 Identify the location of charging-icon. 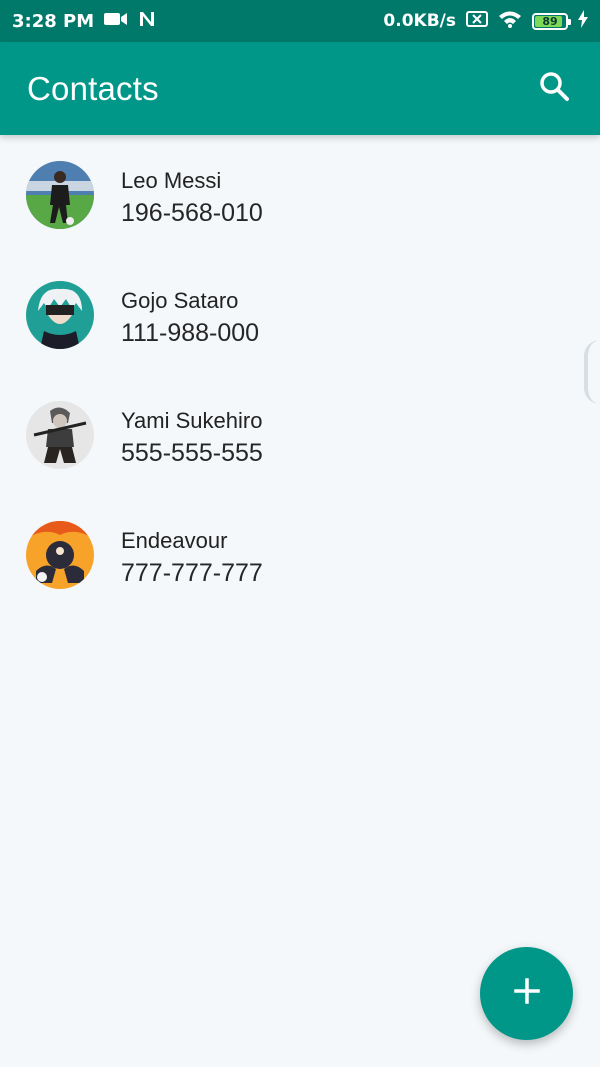
(583, 21).